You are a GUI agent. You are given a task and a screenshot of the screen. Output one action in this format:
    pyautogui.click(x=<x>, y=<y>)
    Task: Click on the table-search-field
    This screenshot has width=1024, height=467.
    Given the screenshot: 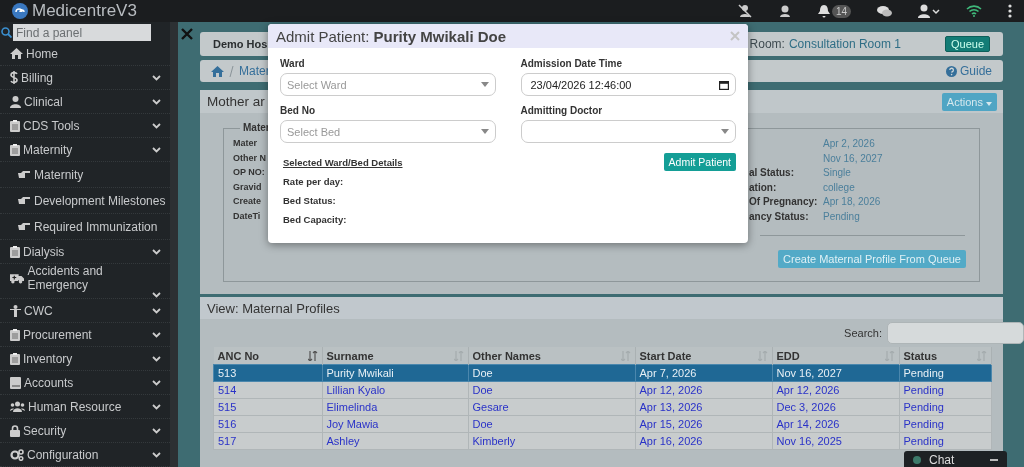 What is the action you would take?
    pyautogui.click(x=955, y=333)
    